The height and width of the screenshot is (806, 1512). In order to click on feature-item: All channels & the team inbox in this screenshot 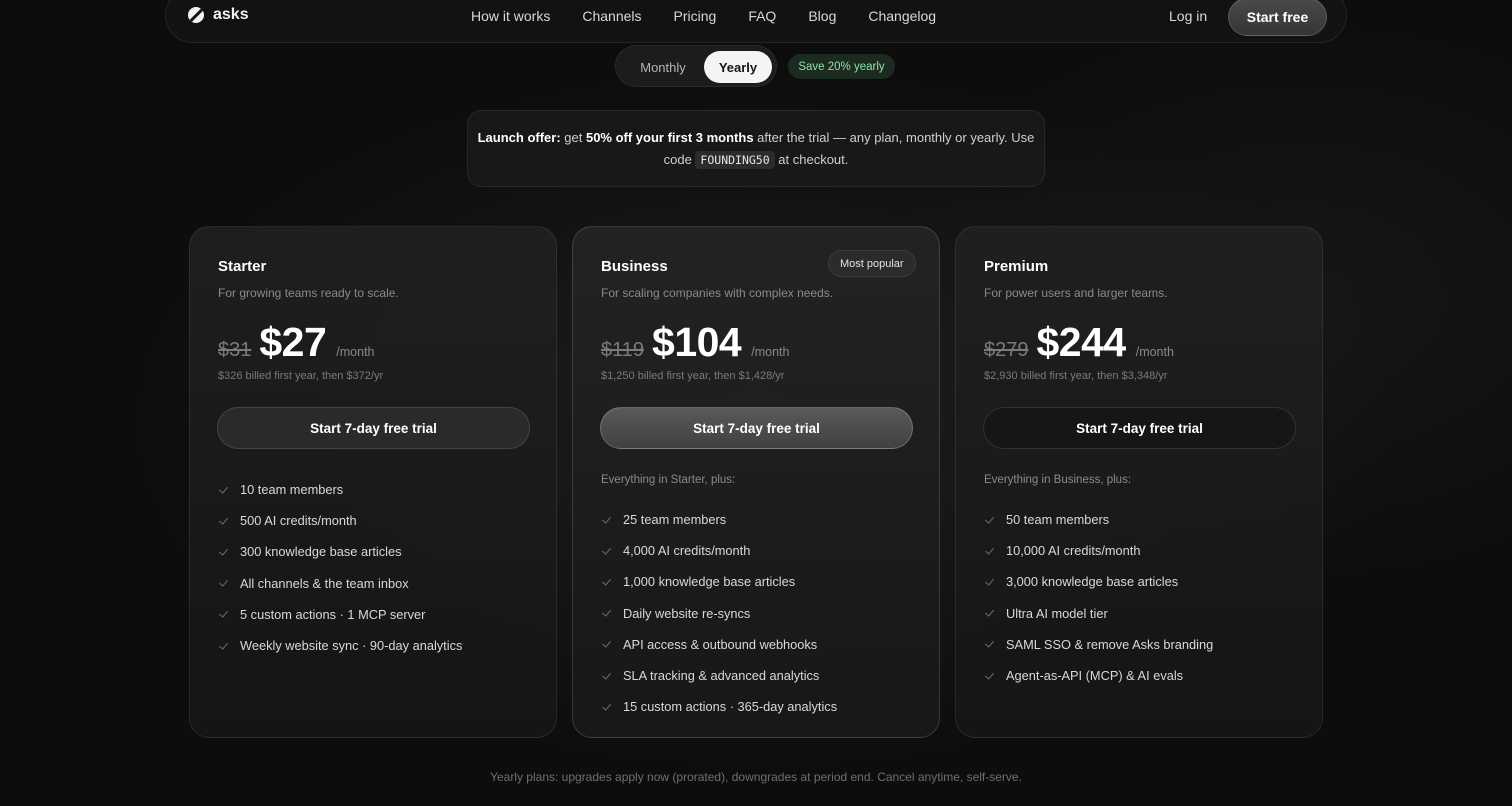, I will do `click(340, 583)`.